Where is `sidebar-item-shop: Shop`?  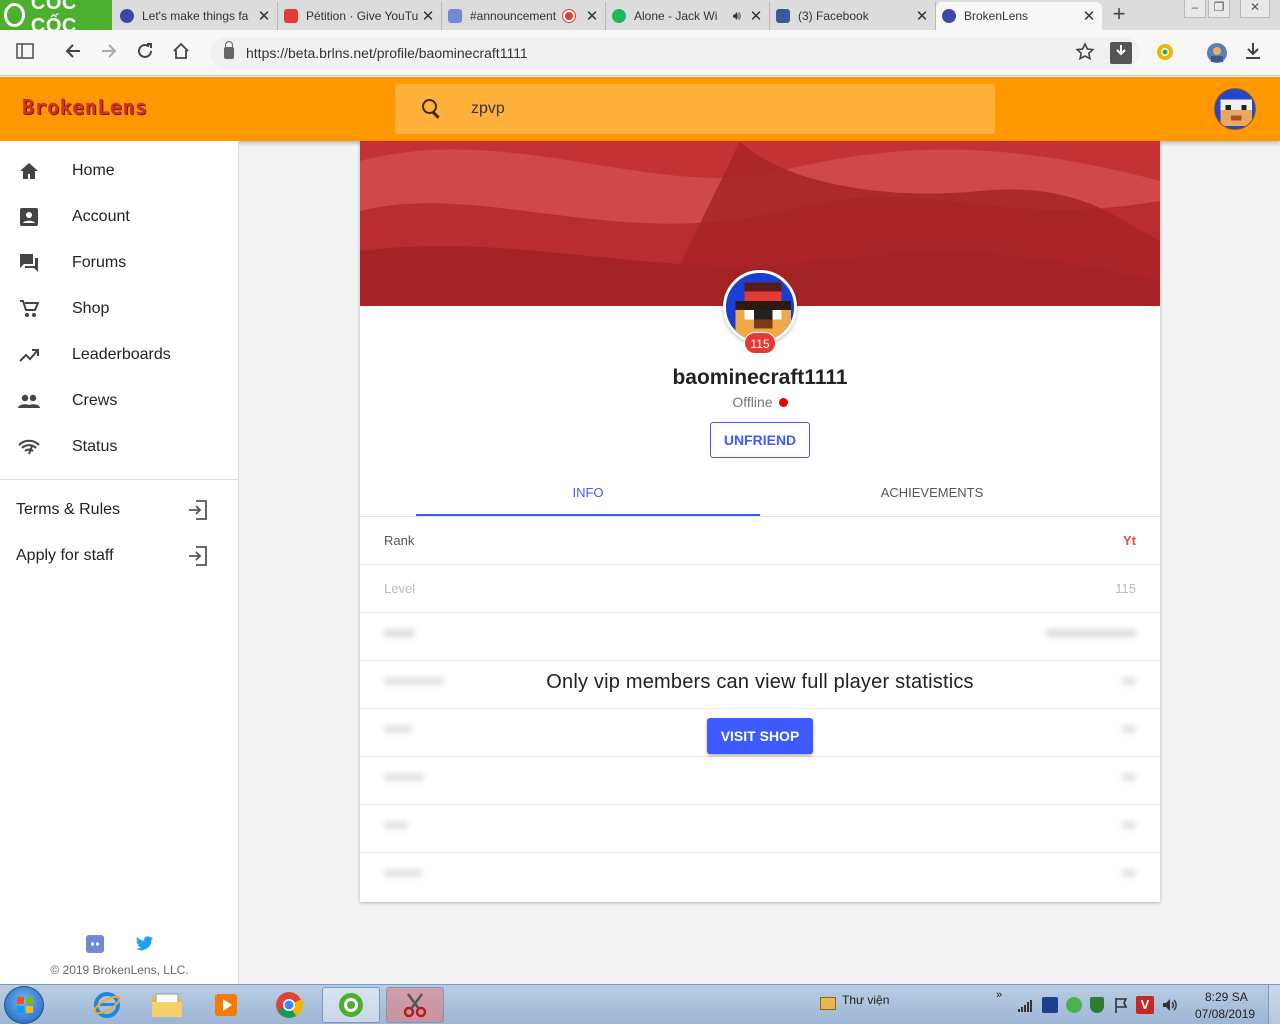
sidebar-item-shop: Shop is located at coordinates (119, 309).